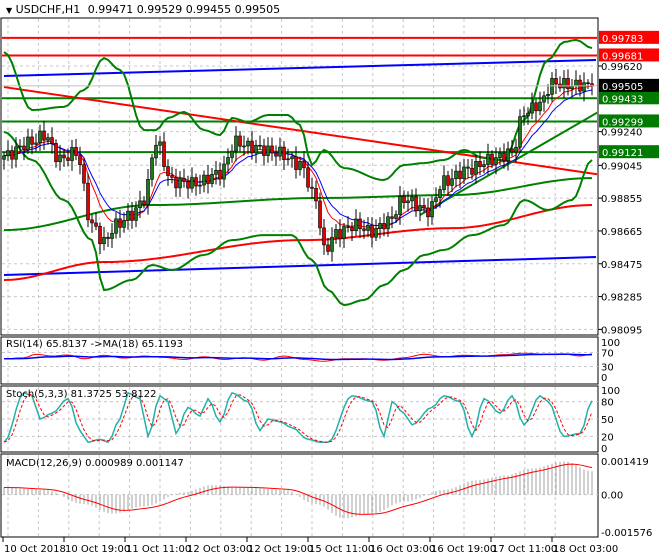 This screenshot has height=560, width=660. Describe the element at coordinates (280, 549) in the screenshot. I see `x-tick-label: 12 Oct 19:00` at that location.